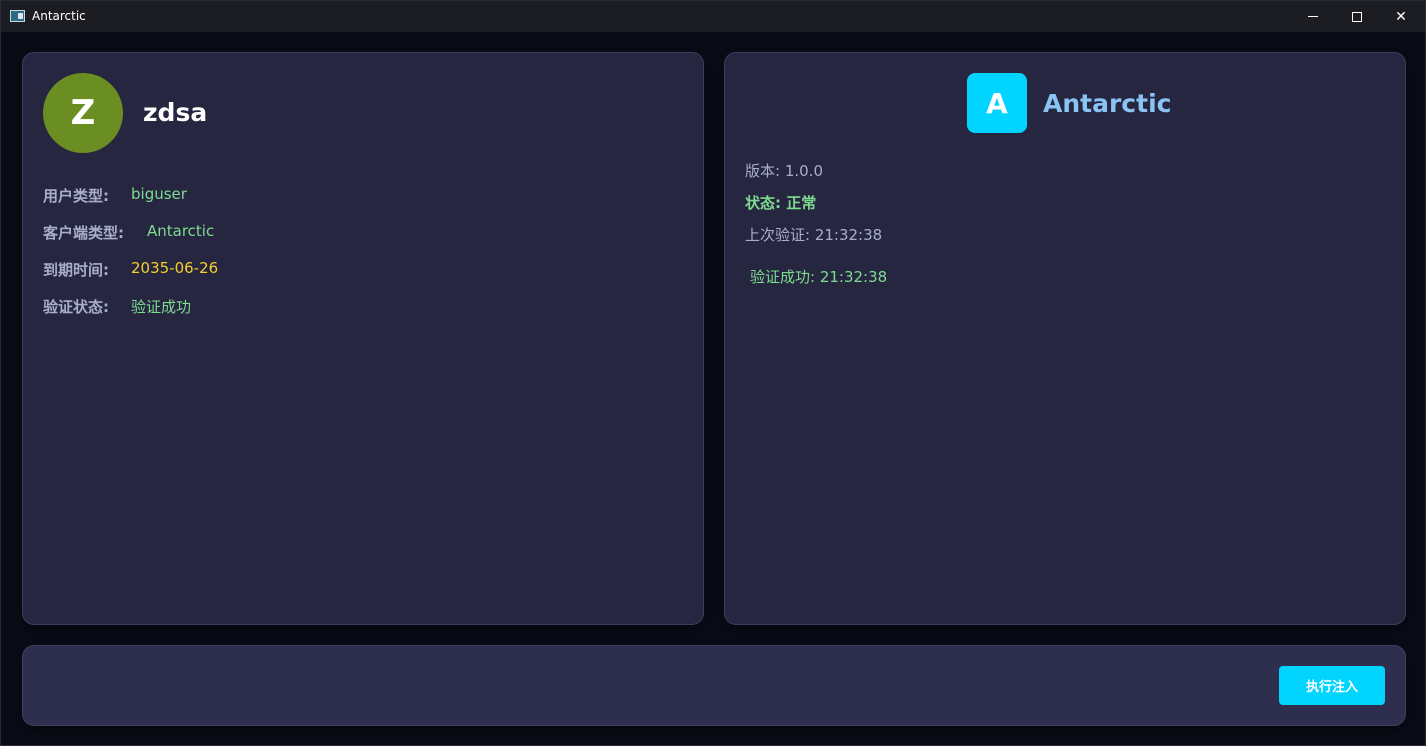 The width and height of the screenshot is (1426, 746). Describe the element at coordinates (819, 277) in the screenshot. I see `verify-result-text: 验证成功: 21:32:38` at that location.